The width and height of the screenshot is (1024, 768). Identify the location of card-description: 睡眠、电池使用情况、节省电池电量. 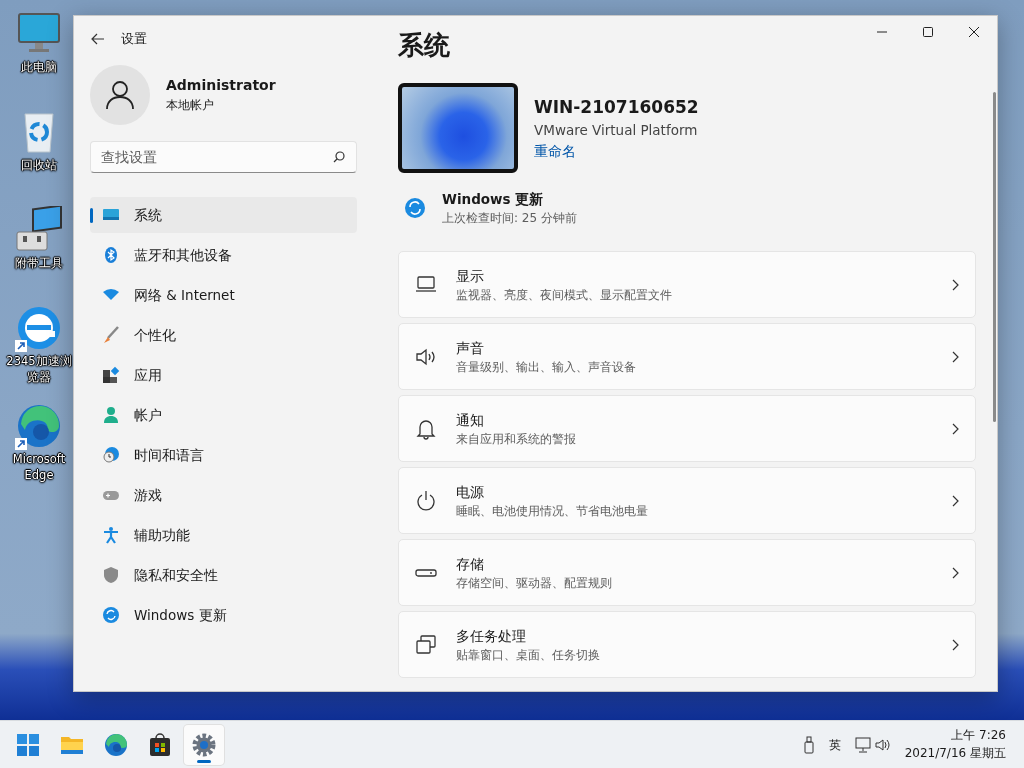
(552, 511).